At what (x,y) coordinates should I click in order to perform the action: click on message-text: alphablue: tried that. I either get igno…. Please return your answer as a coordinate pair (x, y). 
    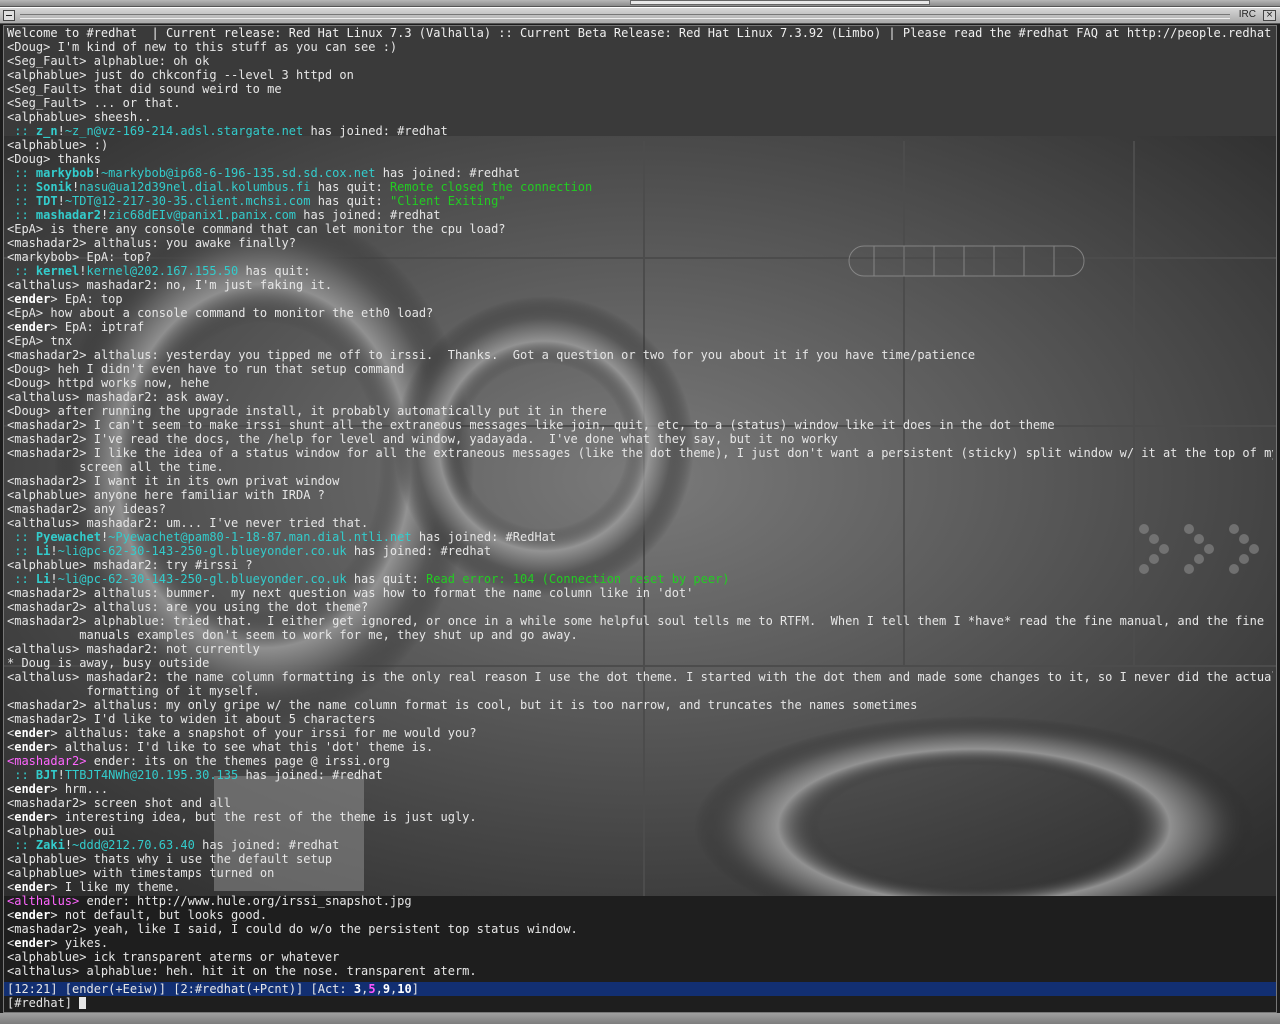
    Looking at the image, I should click on (679, 621).